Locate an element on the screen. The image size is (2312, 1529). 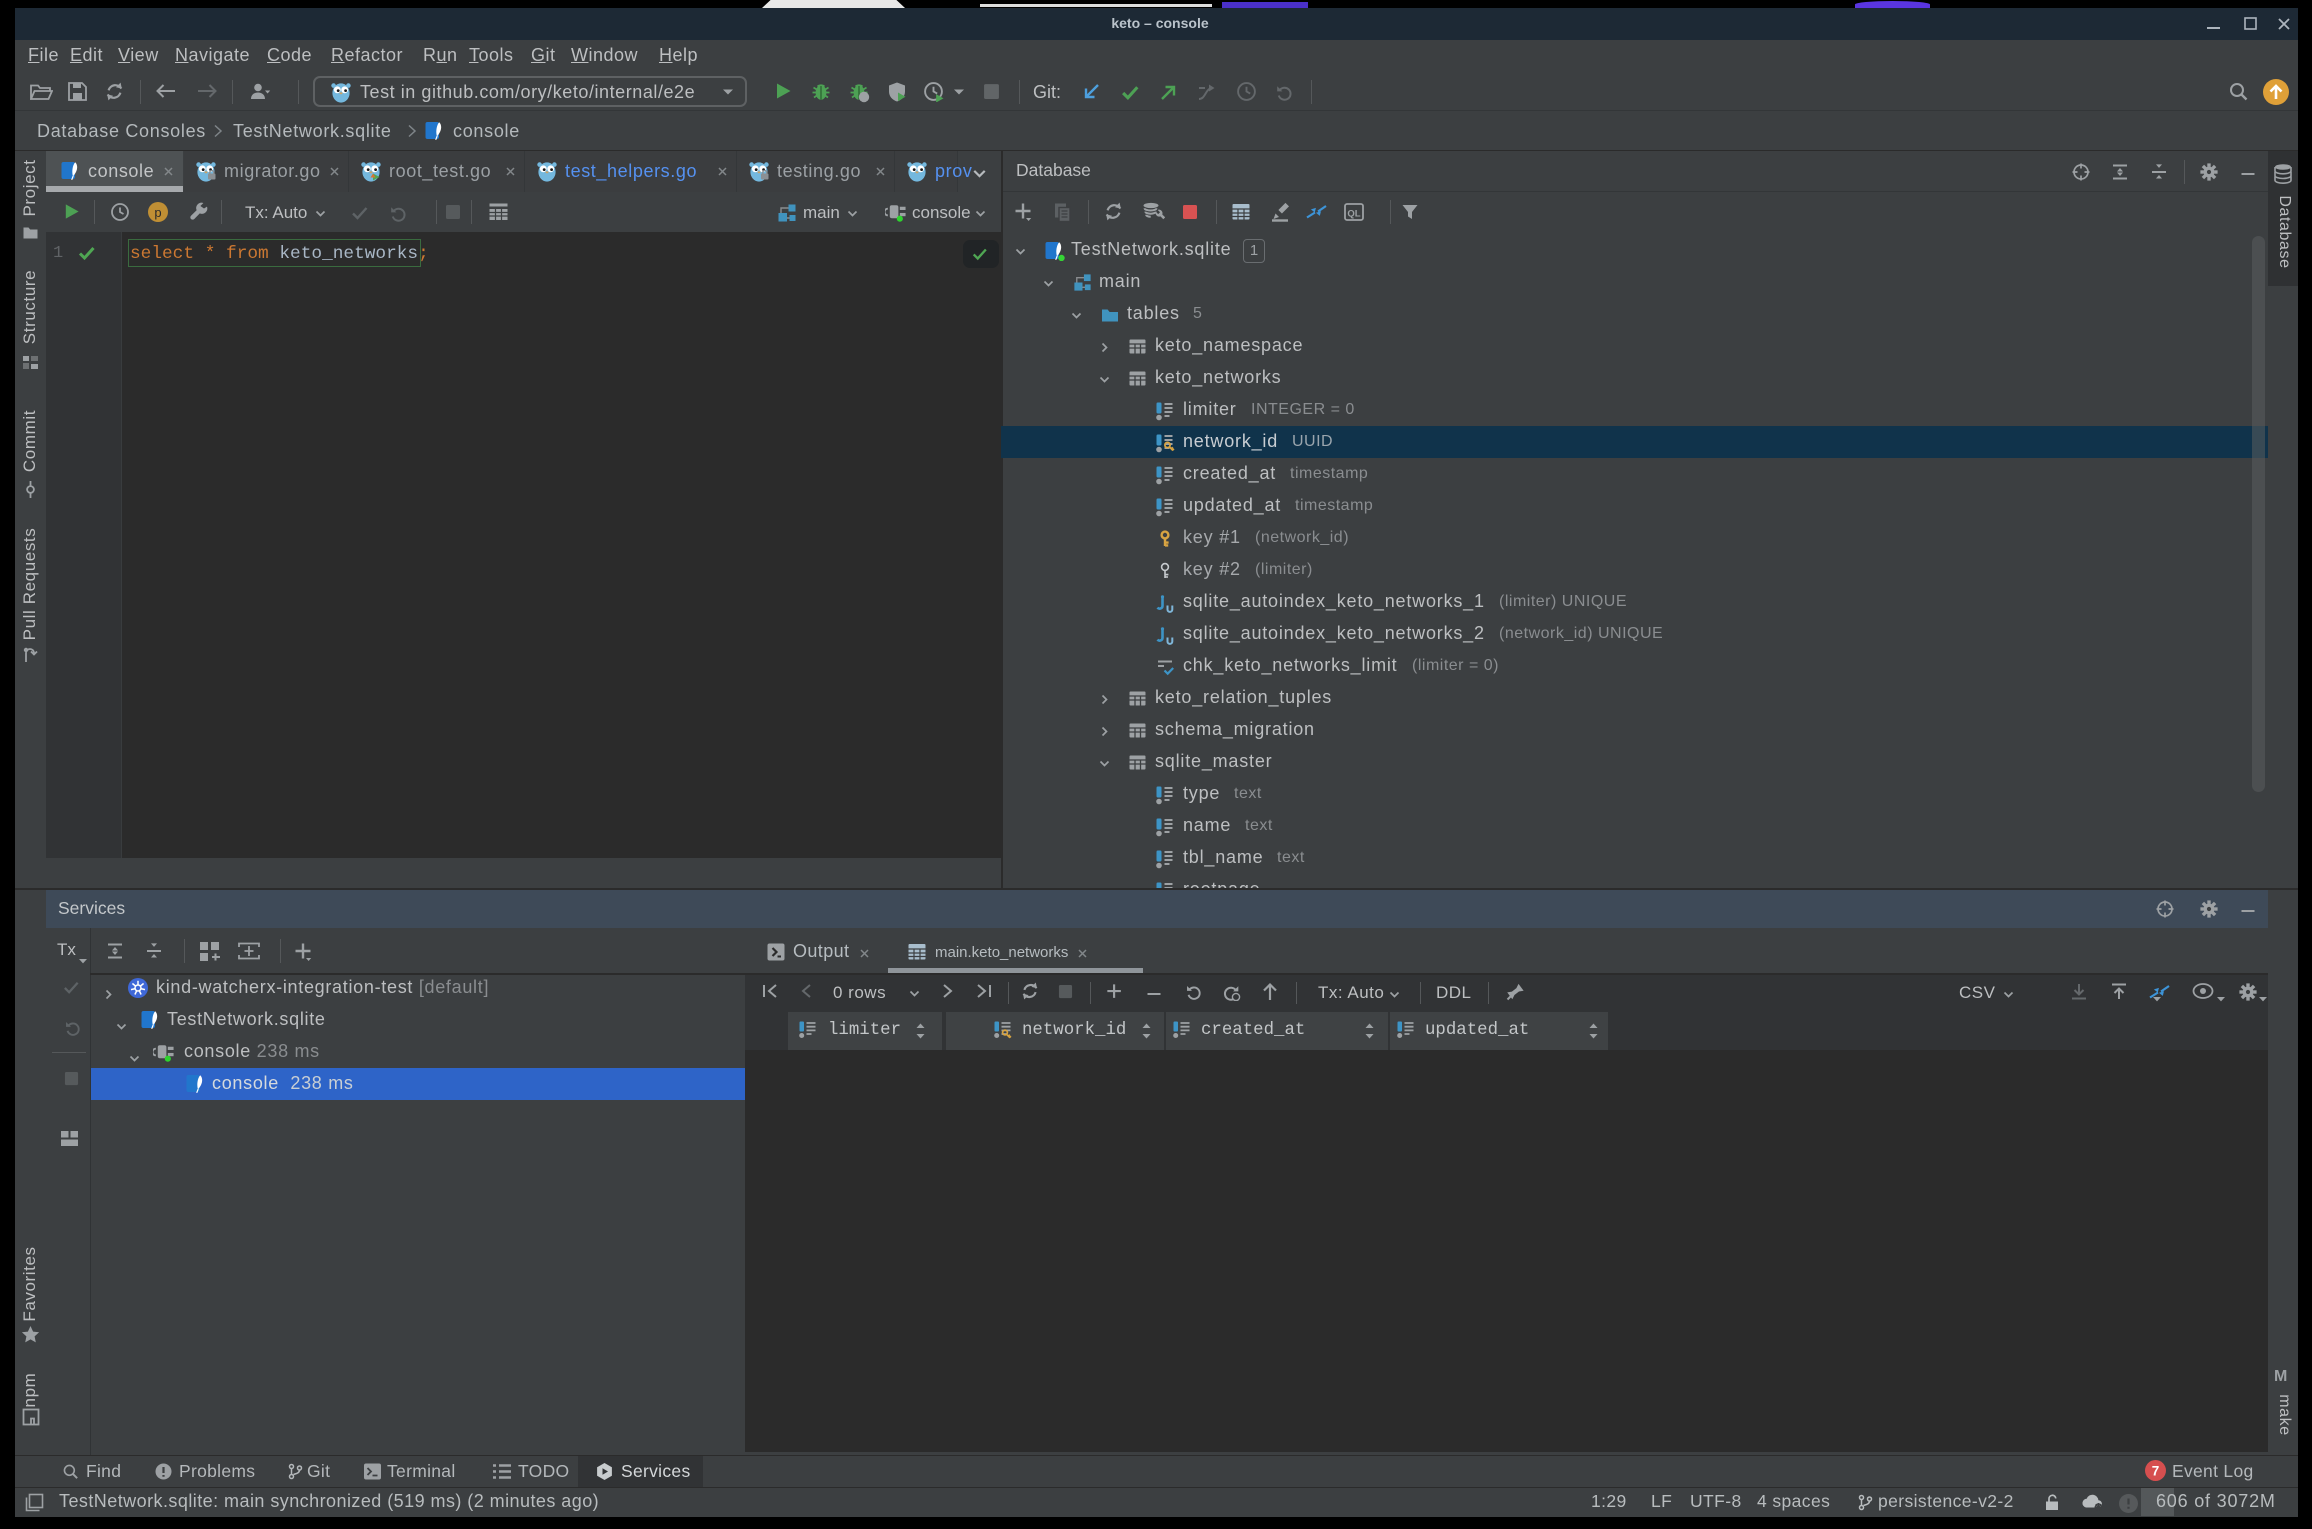
svg-text: 7 is located at coordinates (2156, 1471).